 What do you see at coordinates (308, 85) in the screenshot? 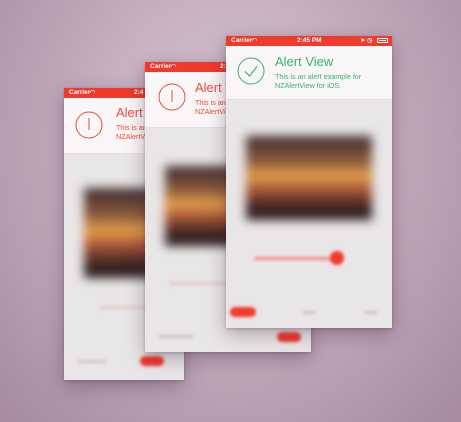
I see `alert-message-line2: NZAlertView for iOS.` at bounding box center [308, 85].